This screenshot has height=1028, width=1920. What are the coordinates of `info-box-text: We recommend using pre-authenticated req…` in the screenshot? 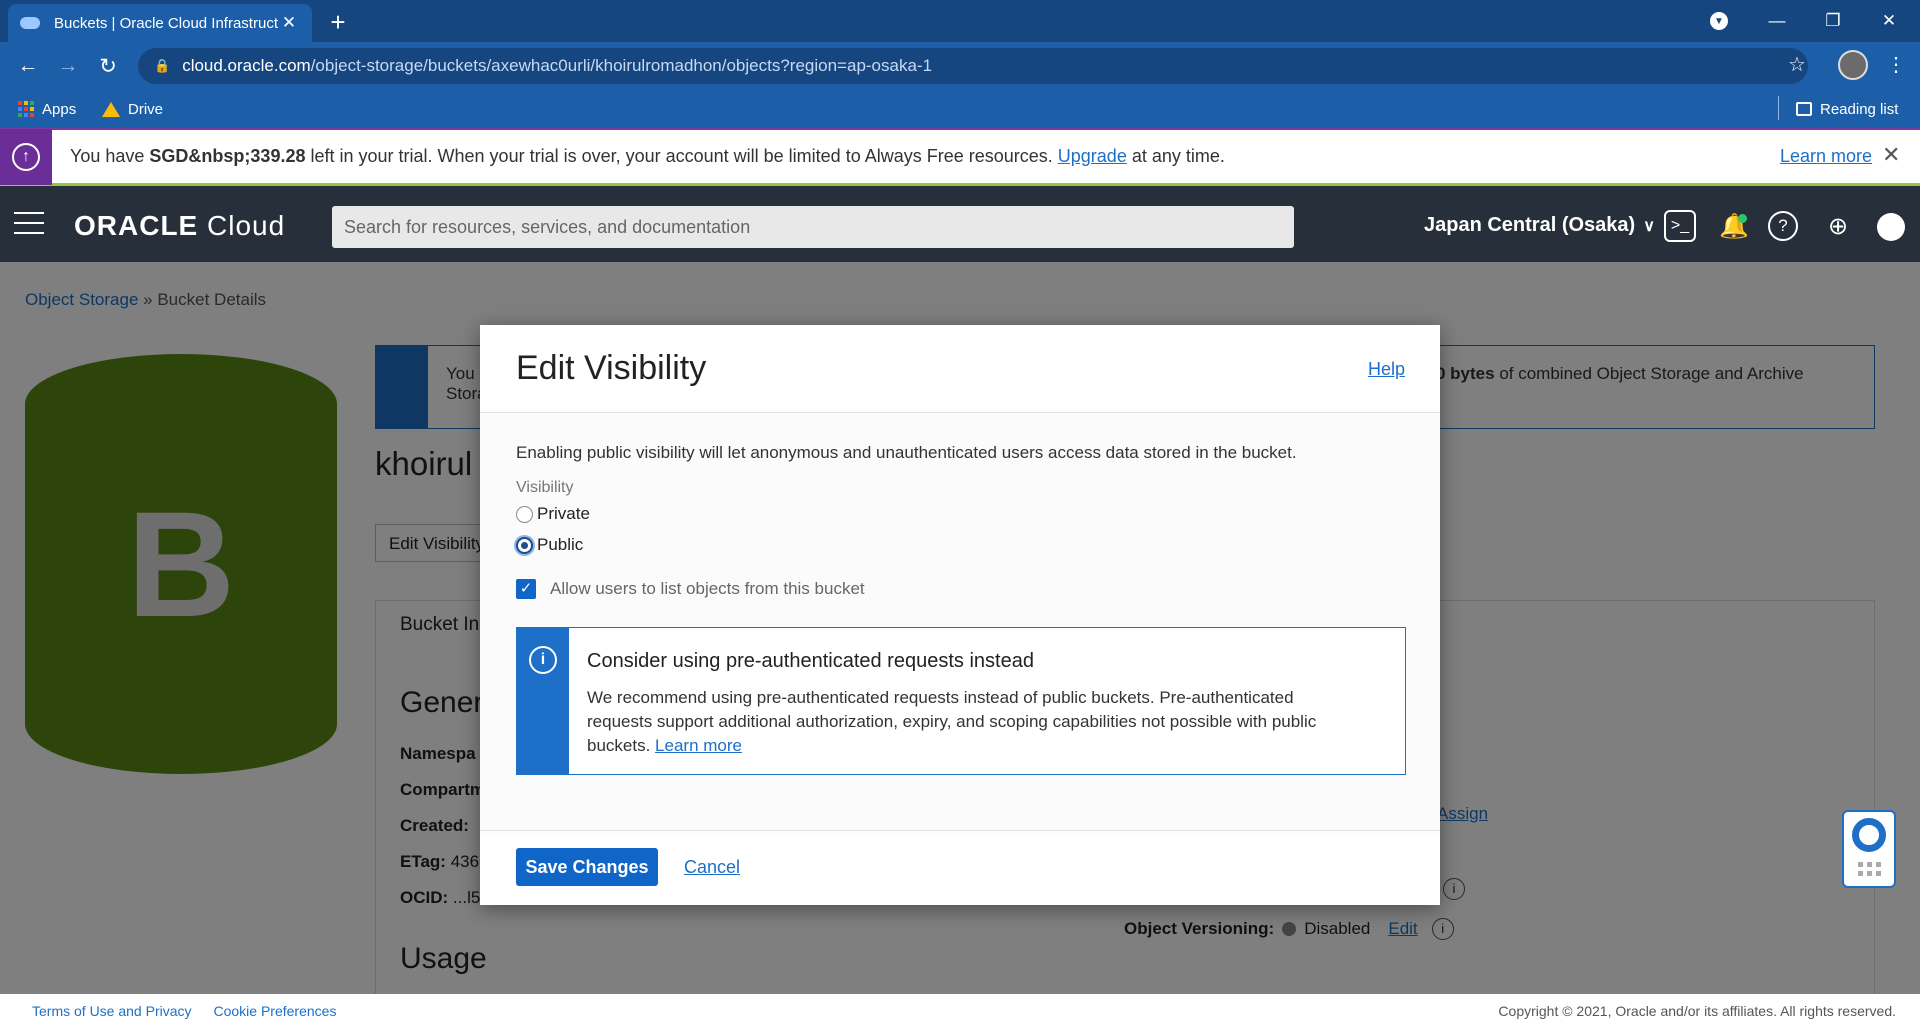 It's located at (951, 722).